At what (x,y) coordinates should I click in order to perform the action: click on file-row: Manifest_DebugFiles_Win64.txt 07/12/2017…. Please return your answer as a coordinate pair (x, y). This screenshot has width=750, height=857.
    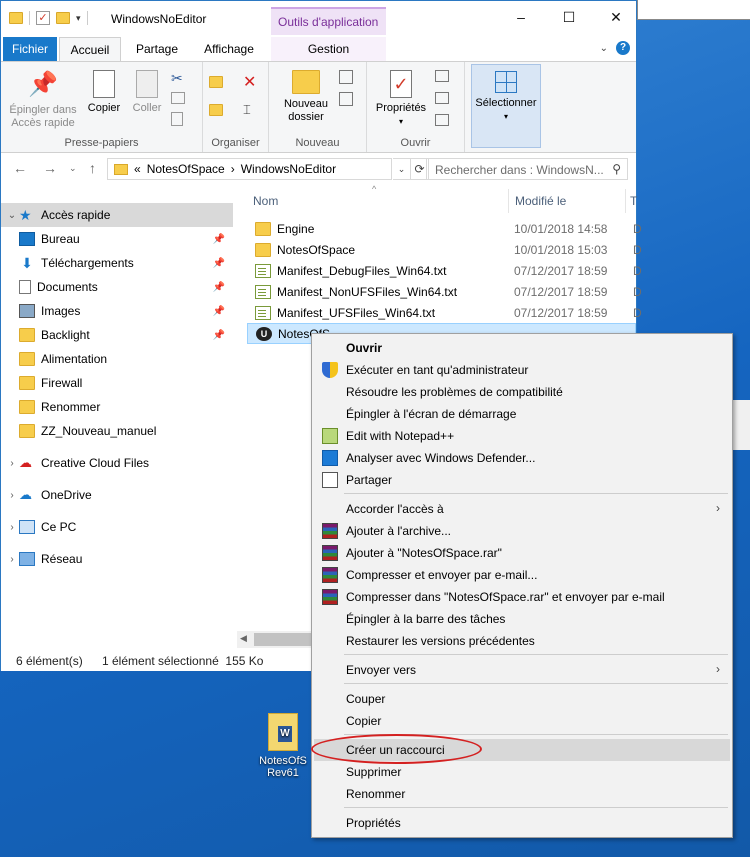
    Looking at the image, I should click on (444, 270).